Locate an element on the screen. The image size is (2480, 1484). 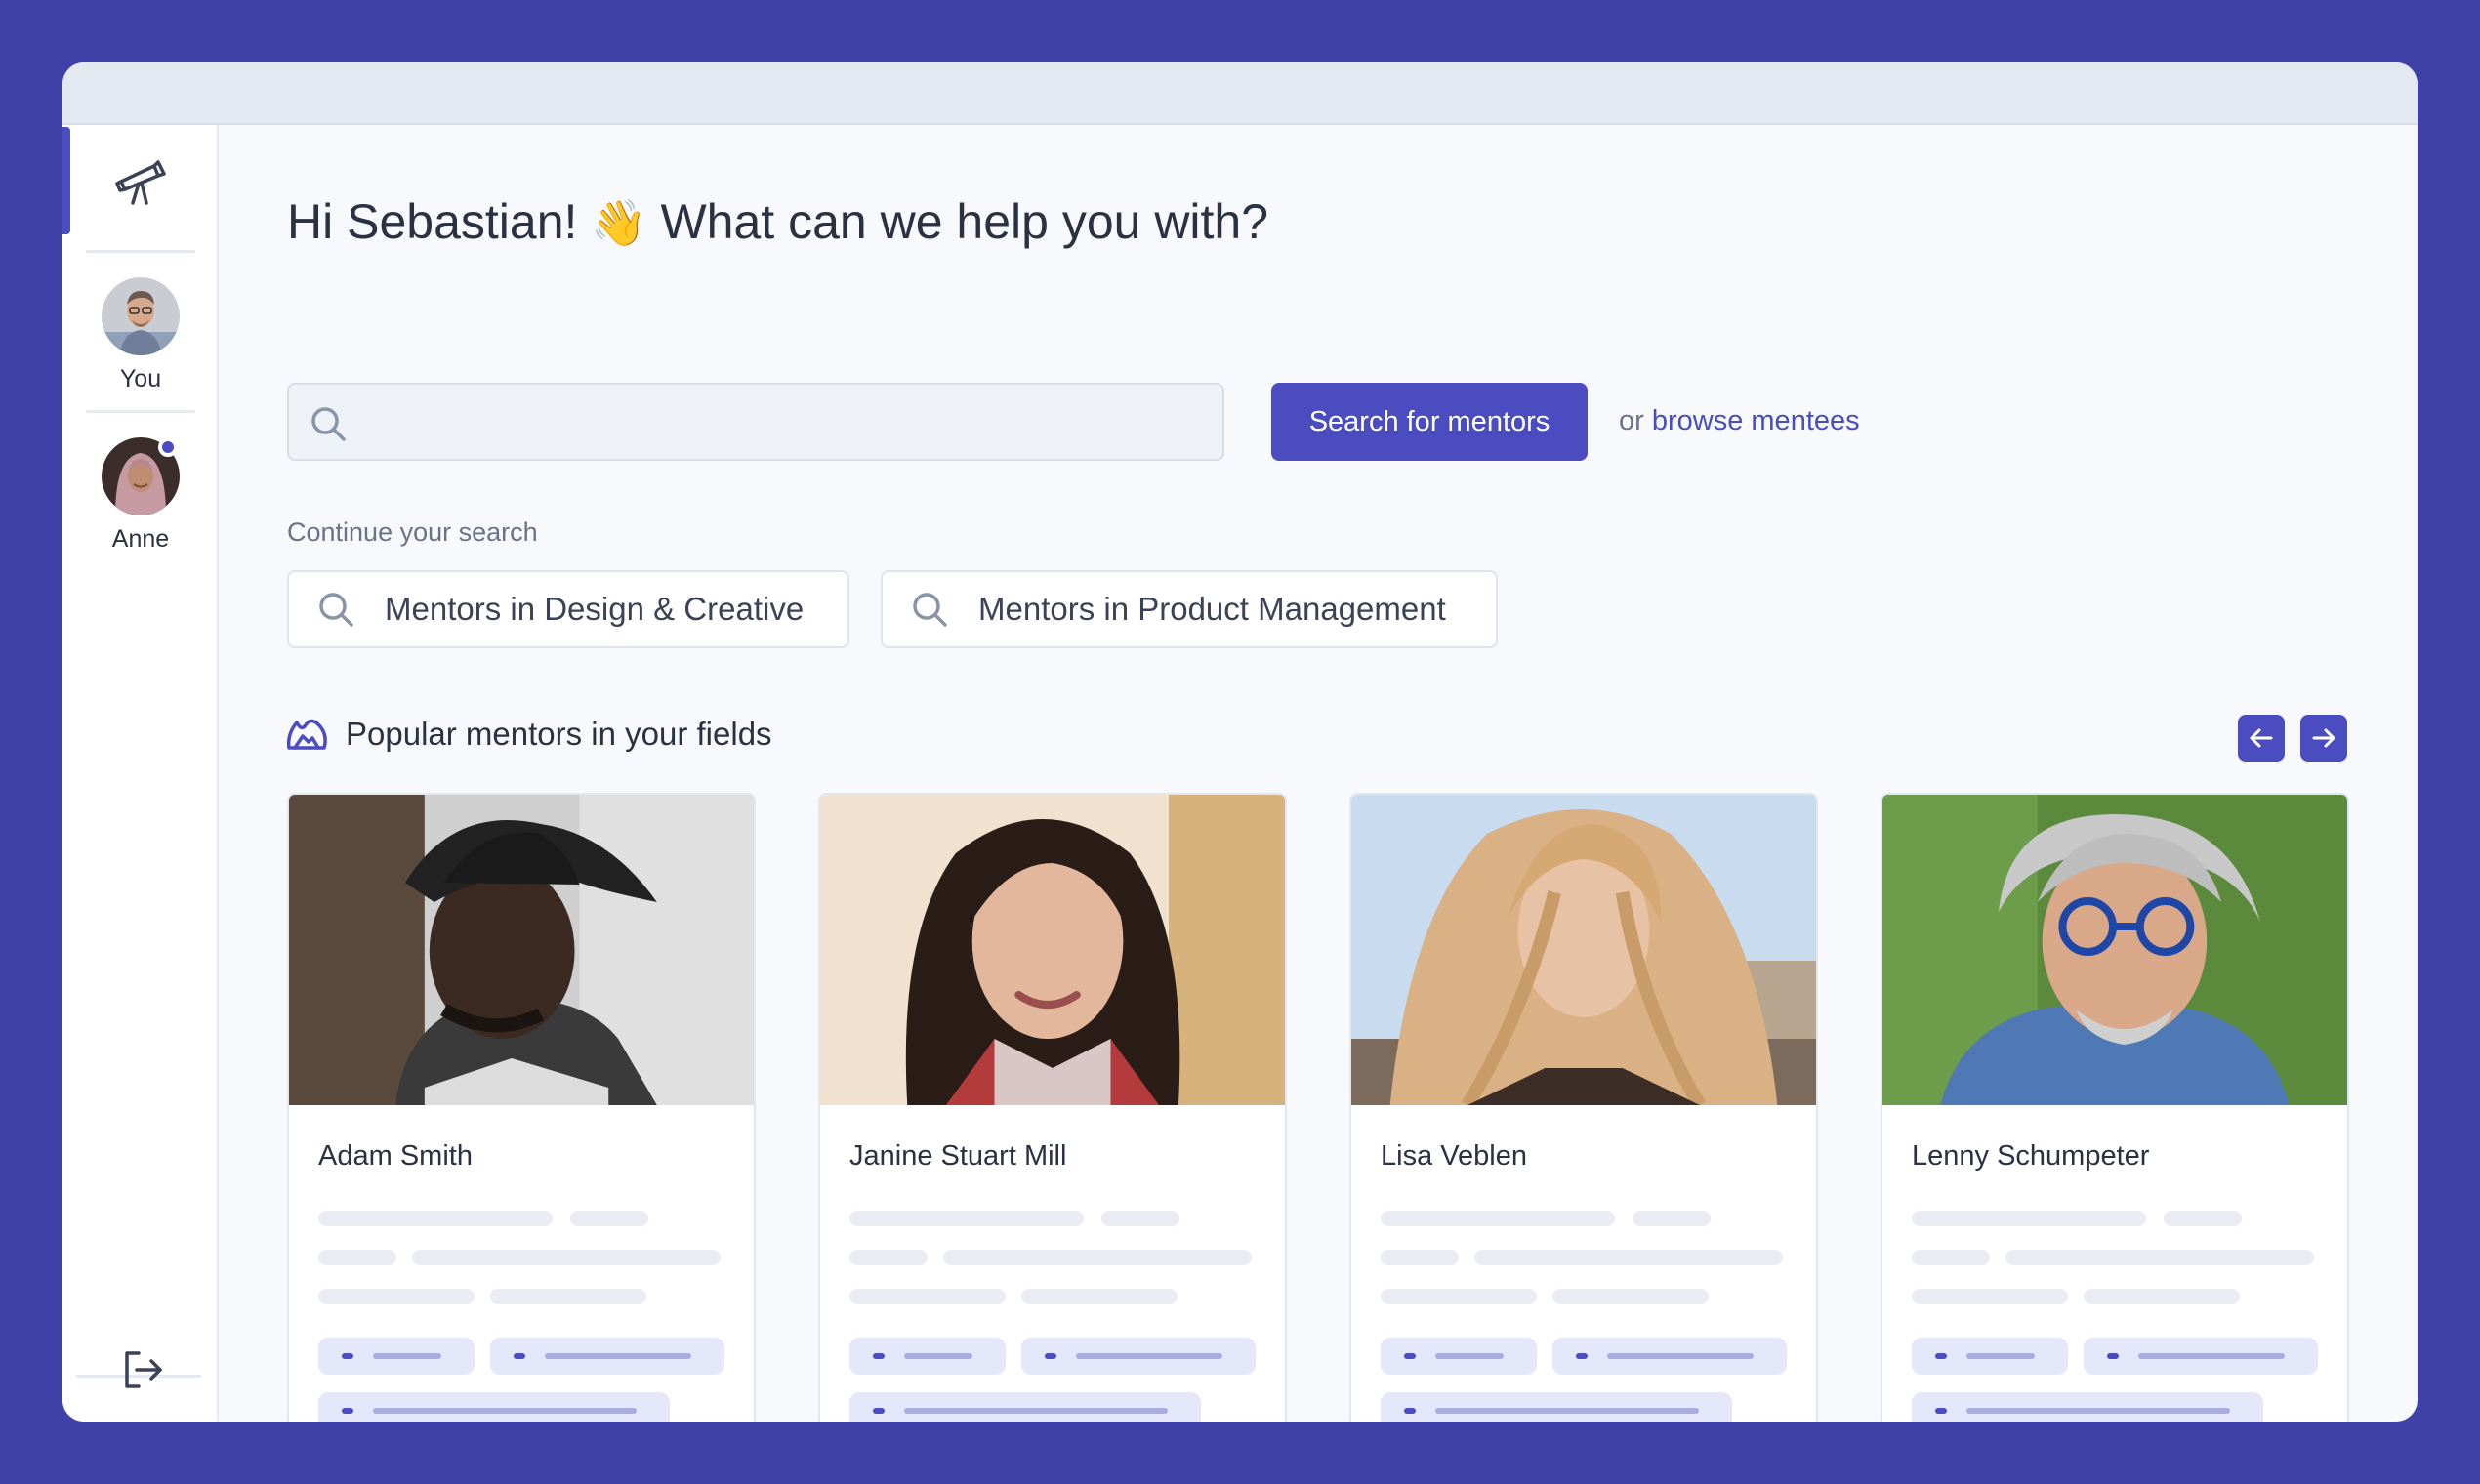
mentor-card: Adam Smith is located at coordinates (521, 1108).